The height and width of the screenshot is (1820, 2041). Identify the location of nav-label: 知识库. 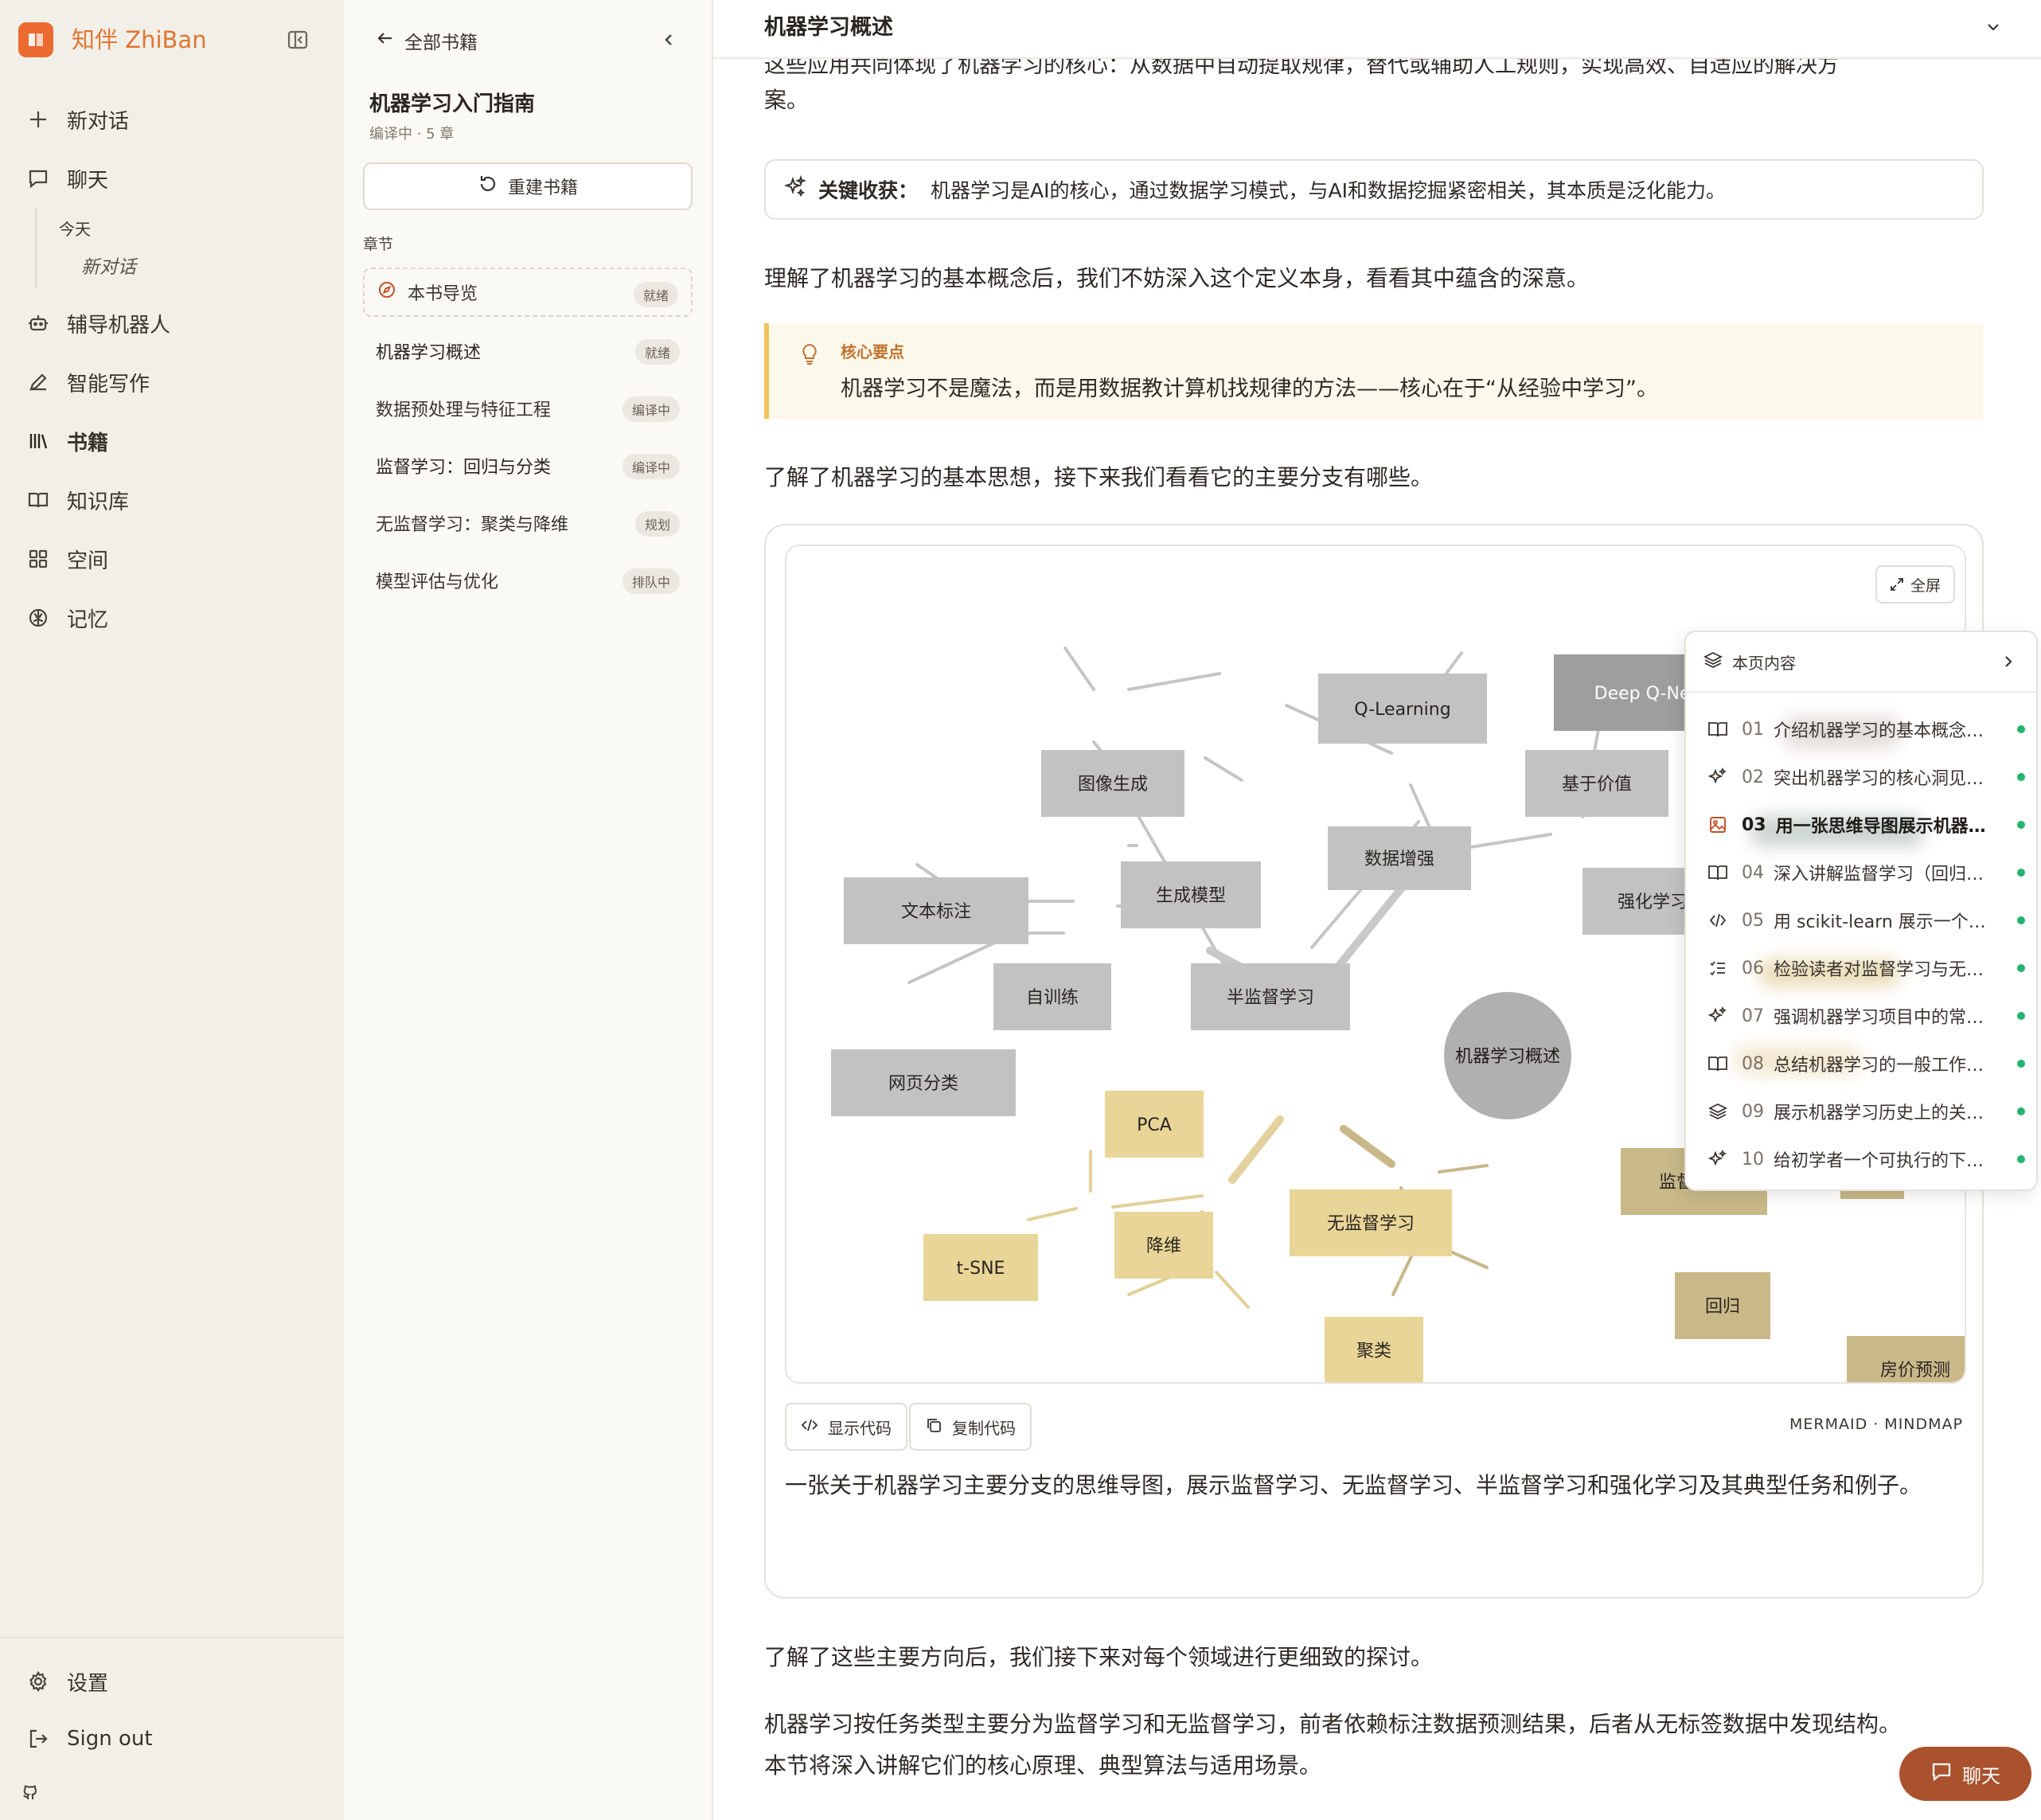
(98, 502).